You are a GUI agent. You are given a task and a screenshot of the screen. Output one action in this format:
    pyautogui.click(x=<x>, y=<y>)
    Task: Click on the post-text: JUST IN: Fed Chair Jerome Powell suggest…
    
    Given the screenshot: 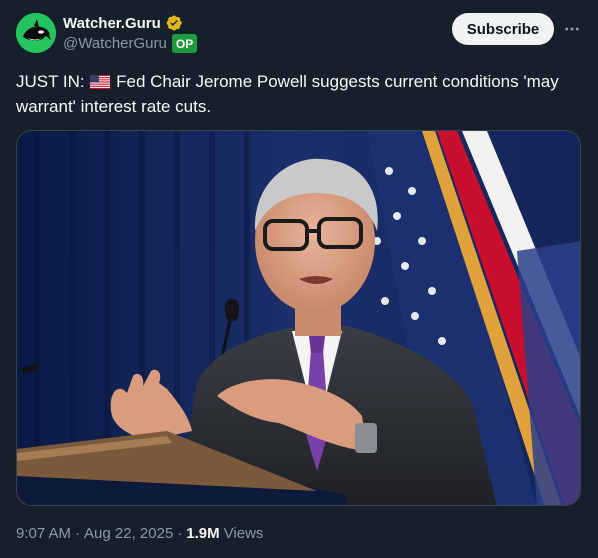 What is the action you would take?
    pyautogui.click(x=296, y=94)
    